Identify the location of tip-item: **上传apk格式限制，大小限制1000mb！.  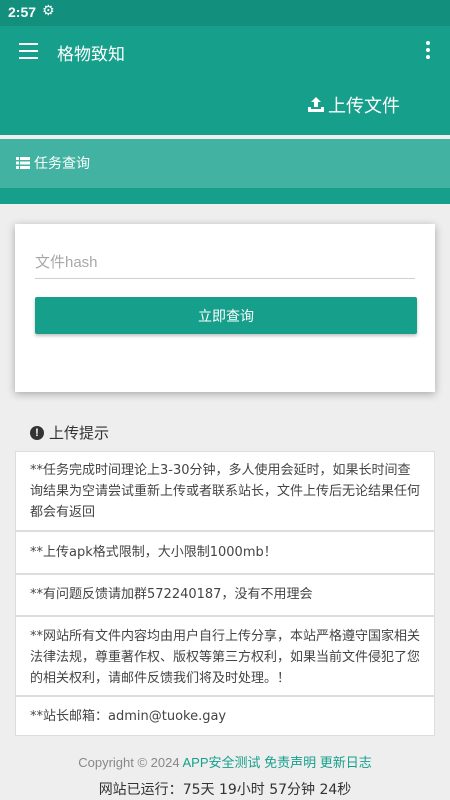
(225, 552).